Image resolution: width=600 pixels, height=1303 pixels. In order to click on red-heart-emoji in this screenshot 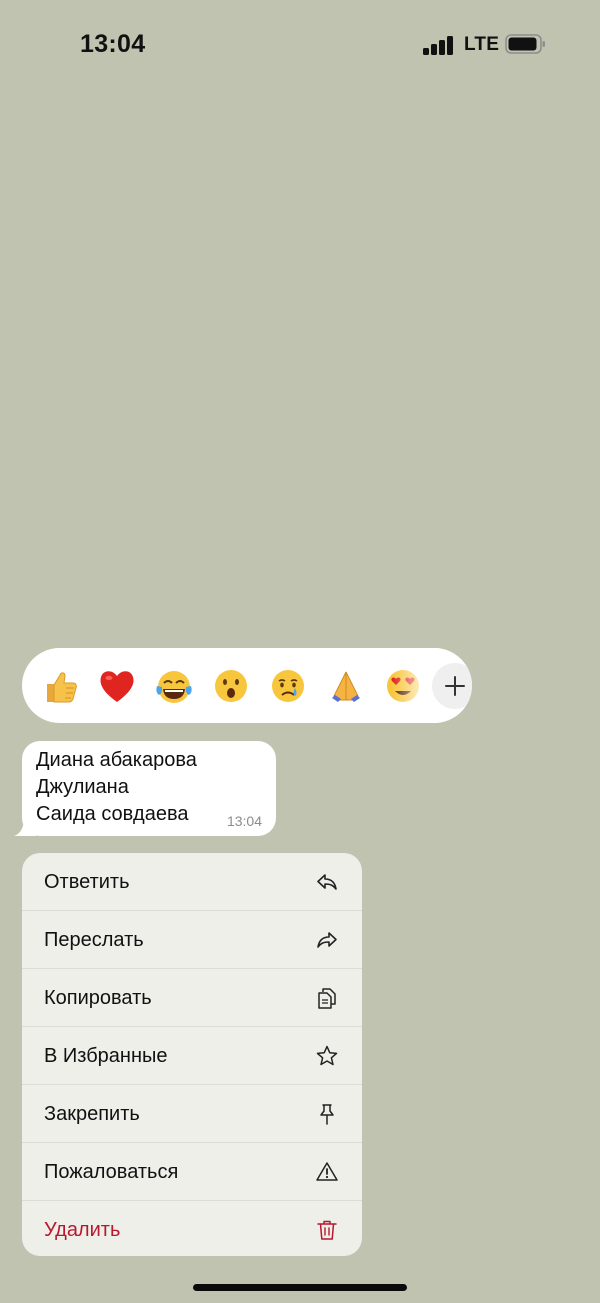, I will do `click(117, 686)`.